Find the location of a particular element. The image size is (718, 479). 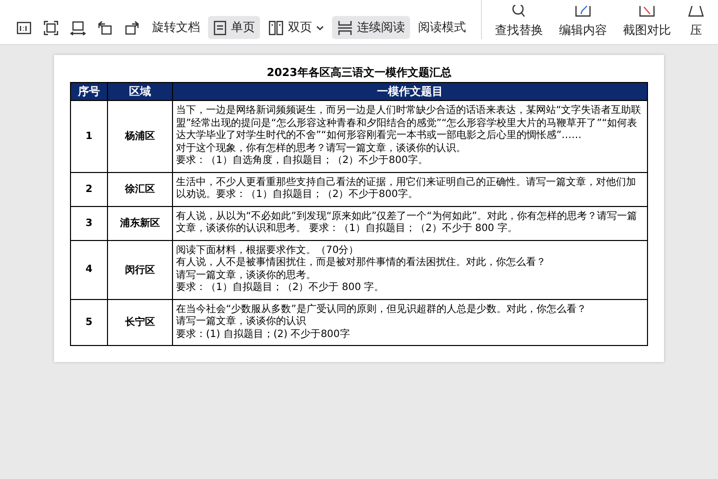

view-button: 旋转文档 is located at coordinates (176, 27).